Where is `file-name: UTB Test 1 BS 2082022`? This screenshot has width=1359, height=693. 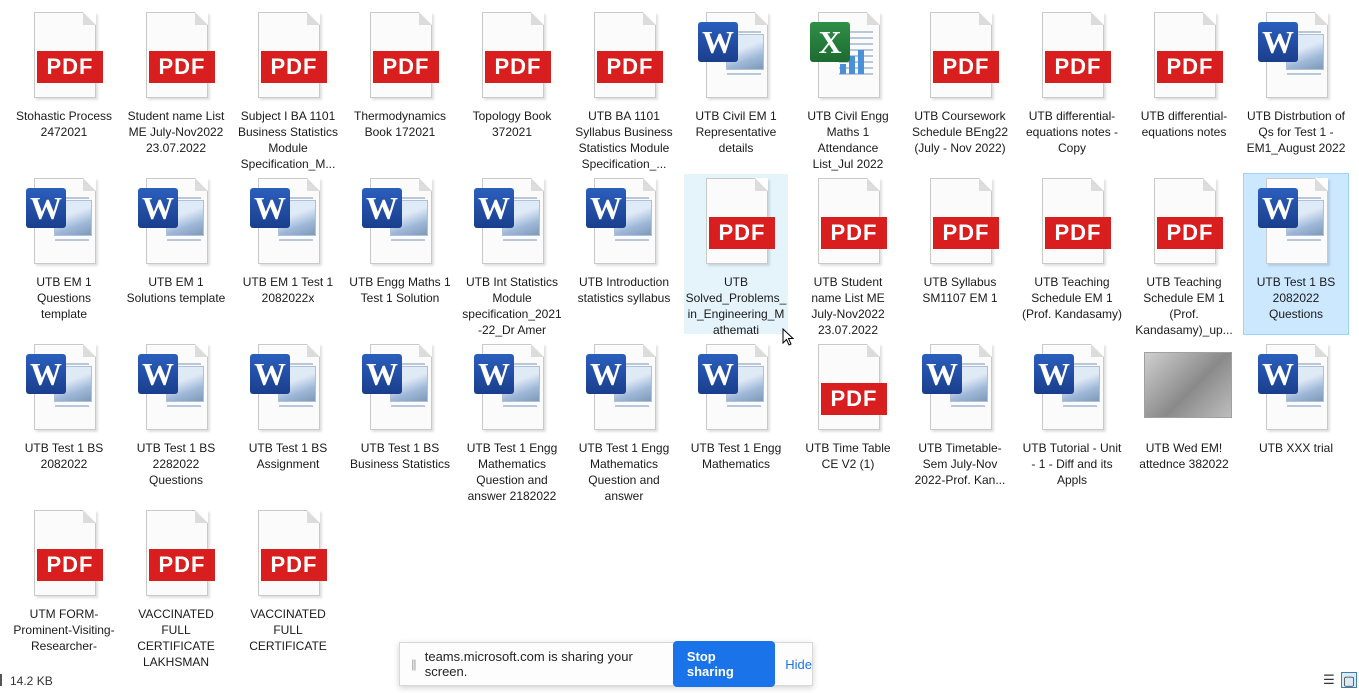 file-name: UTB Test 1 BS 2082022 is located at coordinates (64, 456).